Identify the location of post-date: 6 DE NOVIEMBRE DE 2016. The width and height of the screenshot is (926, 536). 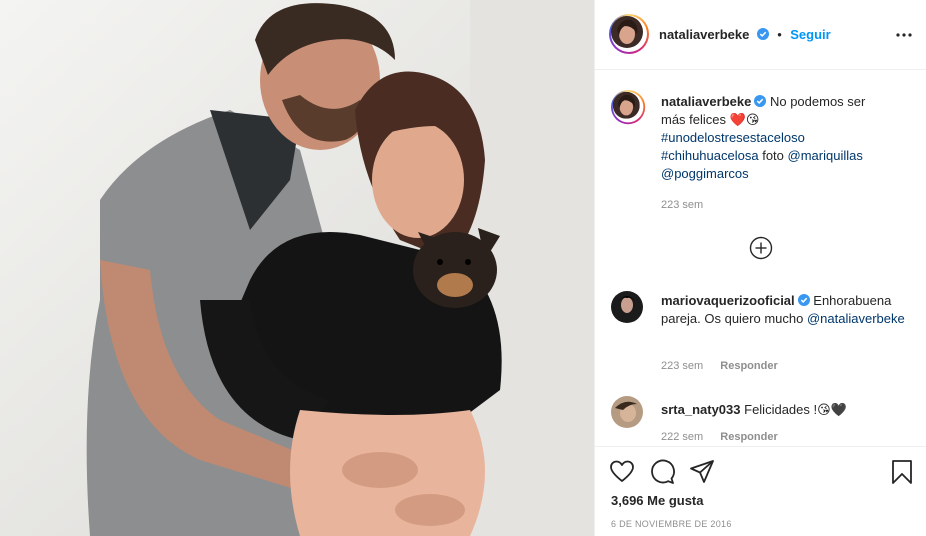
(671, 524).